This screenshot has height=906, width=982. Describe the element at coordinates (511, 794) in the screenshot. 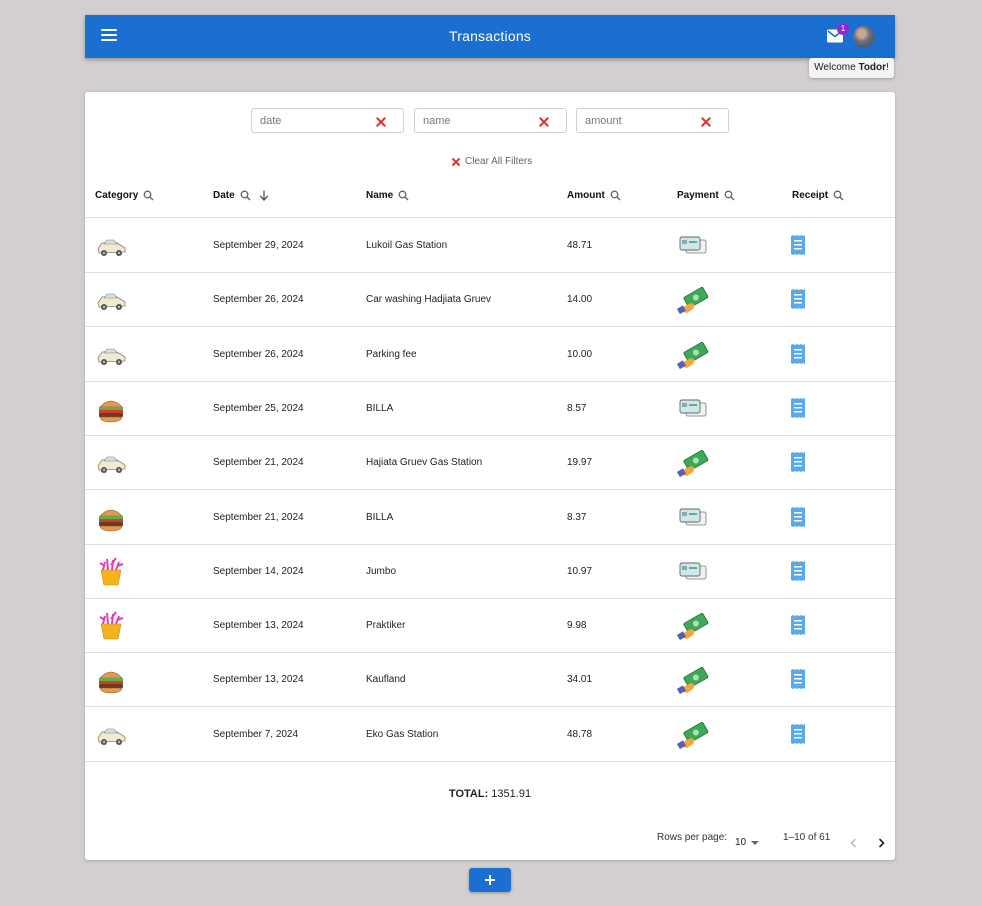

I see `total-value: 1351.91` at that location.